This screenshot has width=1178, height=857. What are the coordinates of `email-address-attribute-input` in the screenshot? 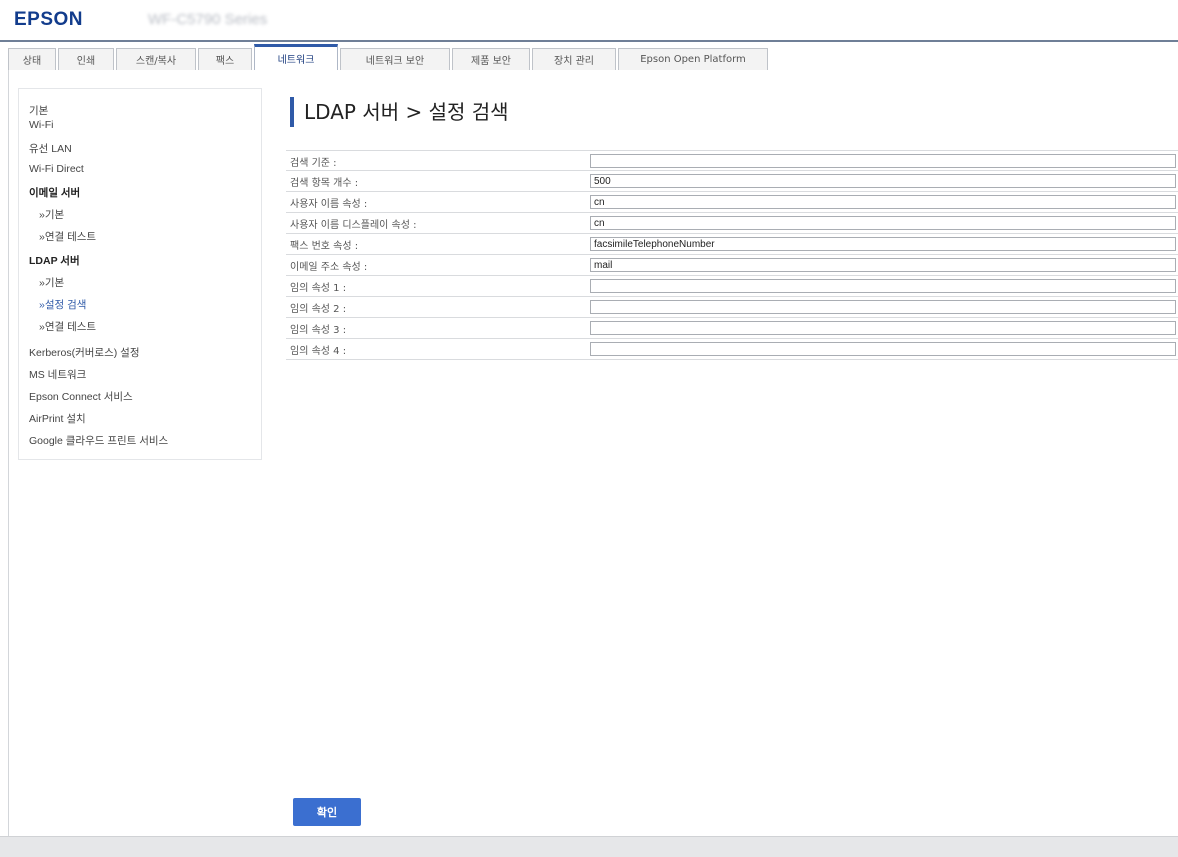 It's located at (883, 265).